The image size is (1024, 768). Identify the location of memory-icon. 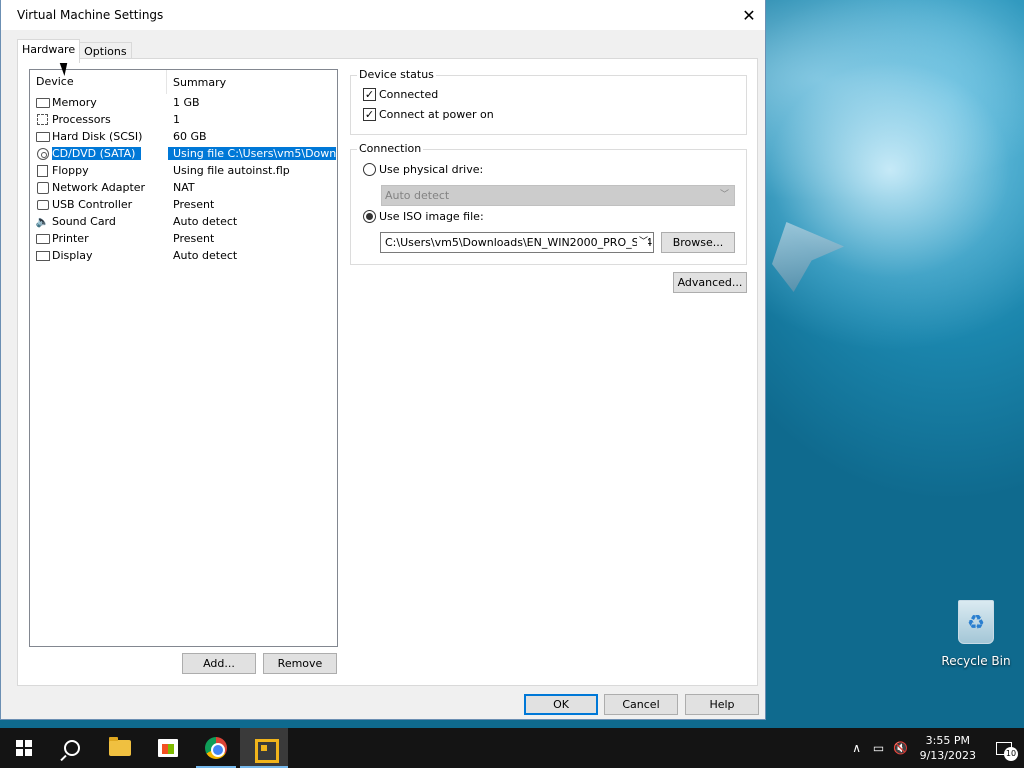
(42, 102).